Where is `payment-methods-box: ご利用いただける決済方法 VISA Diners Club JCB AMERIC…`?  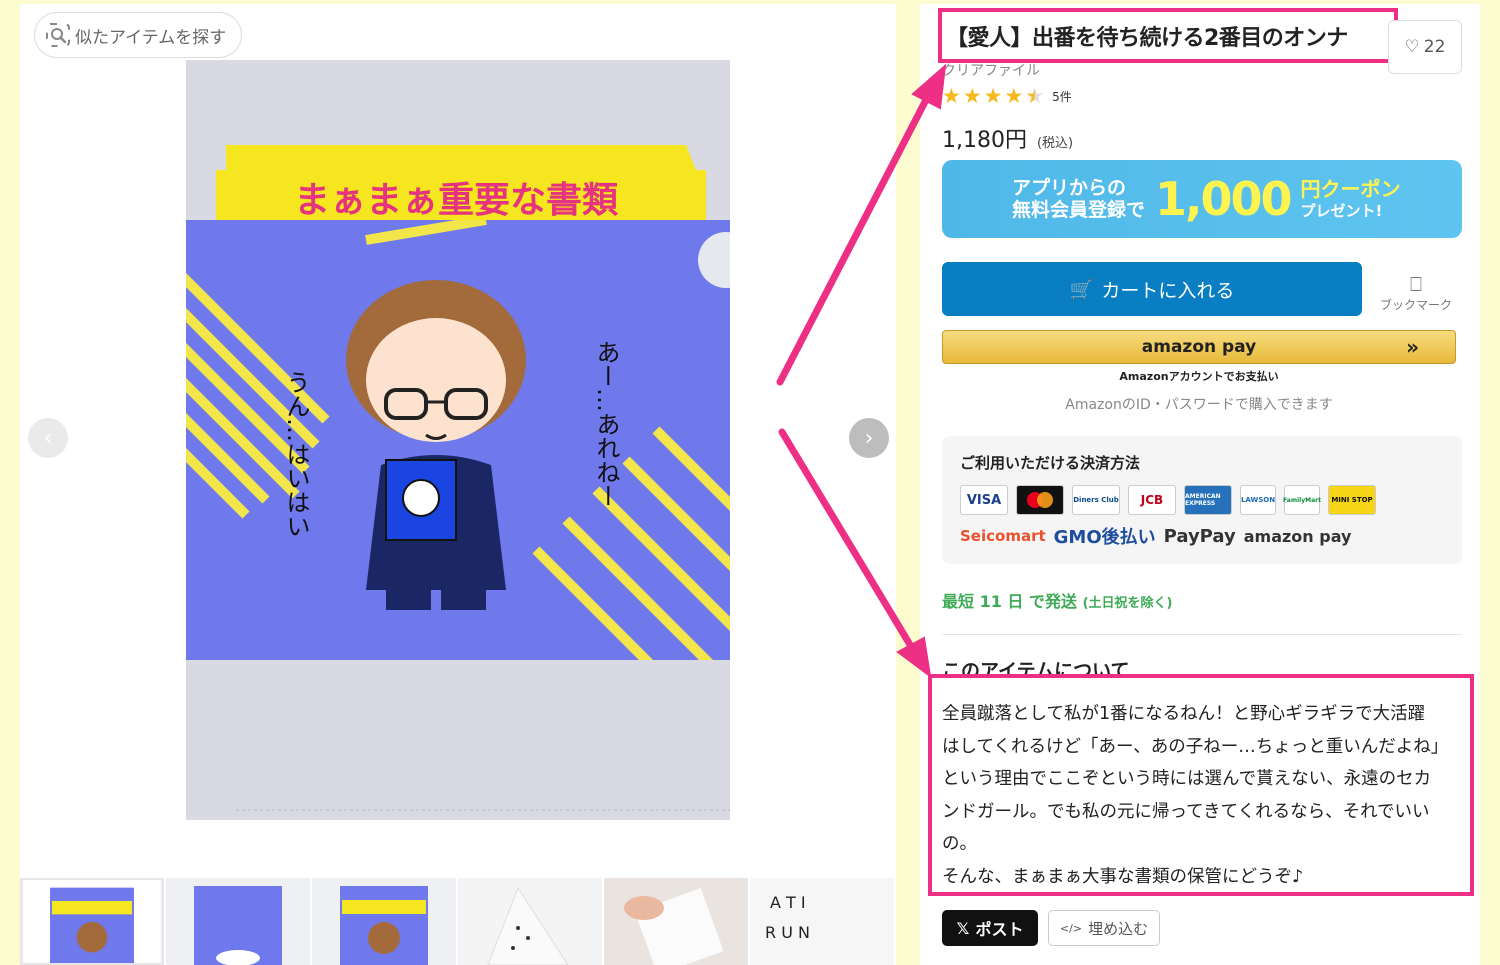 payment-methods-box: ご利用いただける決済方法 VISA Diners Club JCB AMERIC… is located at coordinates (1202, 500).